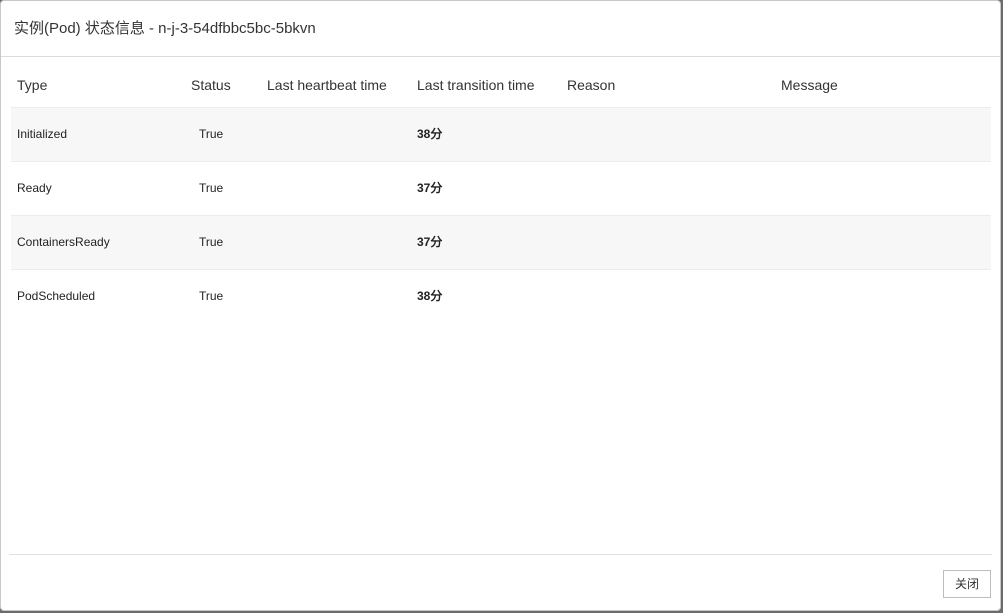  Describe the element at coordinates (501, 243) in the screenshot. I see `table-row: ContainersReady True 37分` at that location.